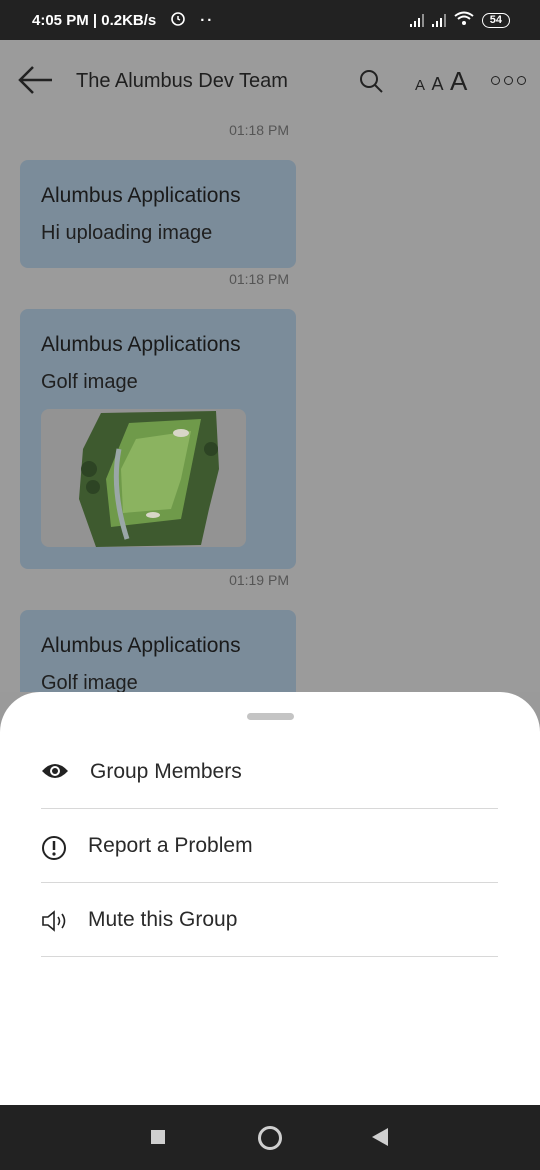 Image resolution: width=540 pixels, height=1170 pixels. Describe the element at coordinates (464, 20) in the screenshot. I see `wifi-icon` at that location.